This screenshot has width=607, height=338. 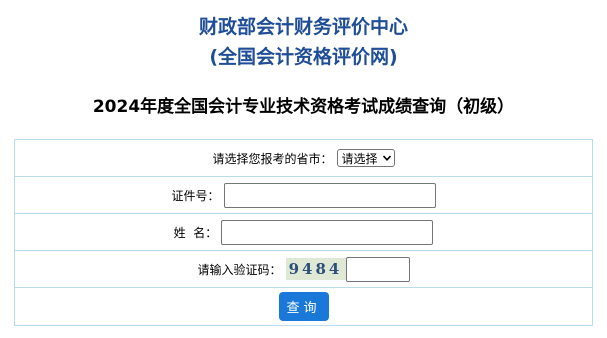 I want to click on submit-row: 查询, so click(x=303, y=306).